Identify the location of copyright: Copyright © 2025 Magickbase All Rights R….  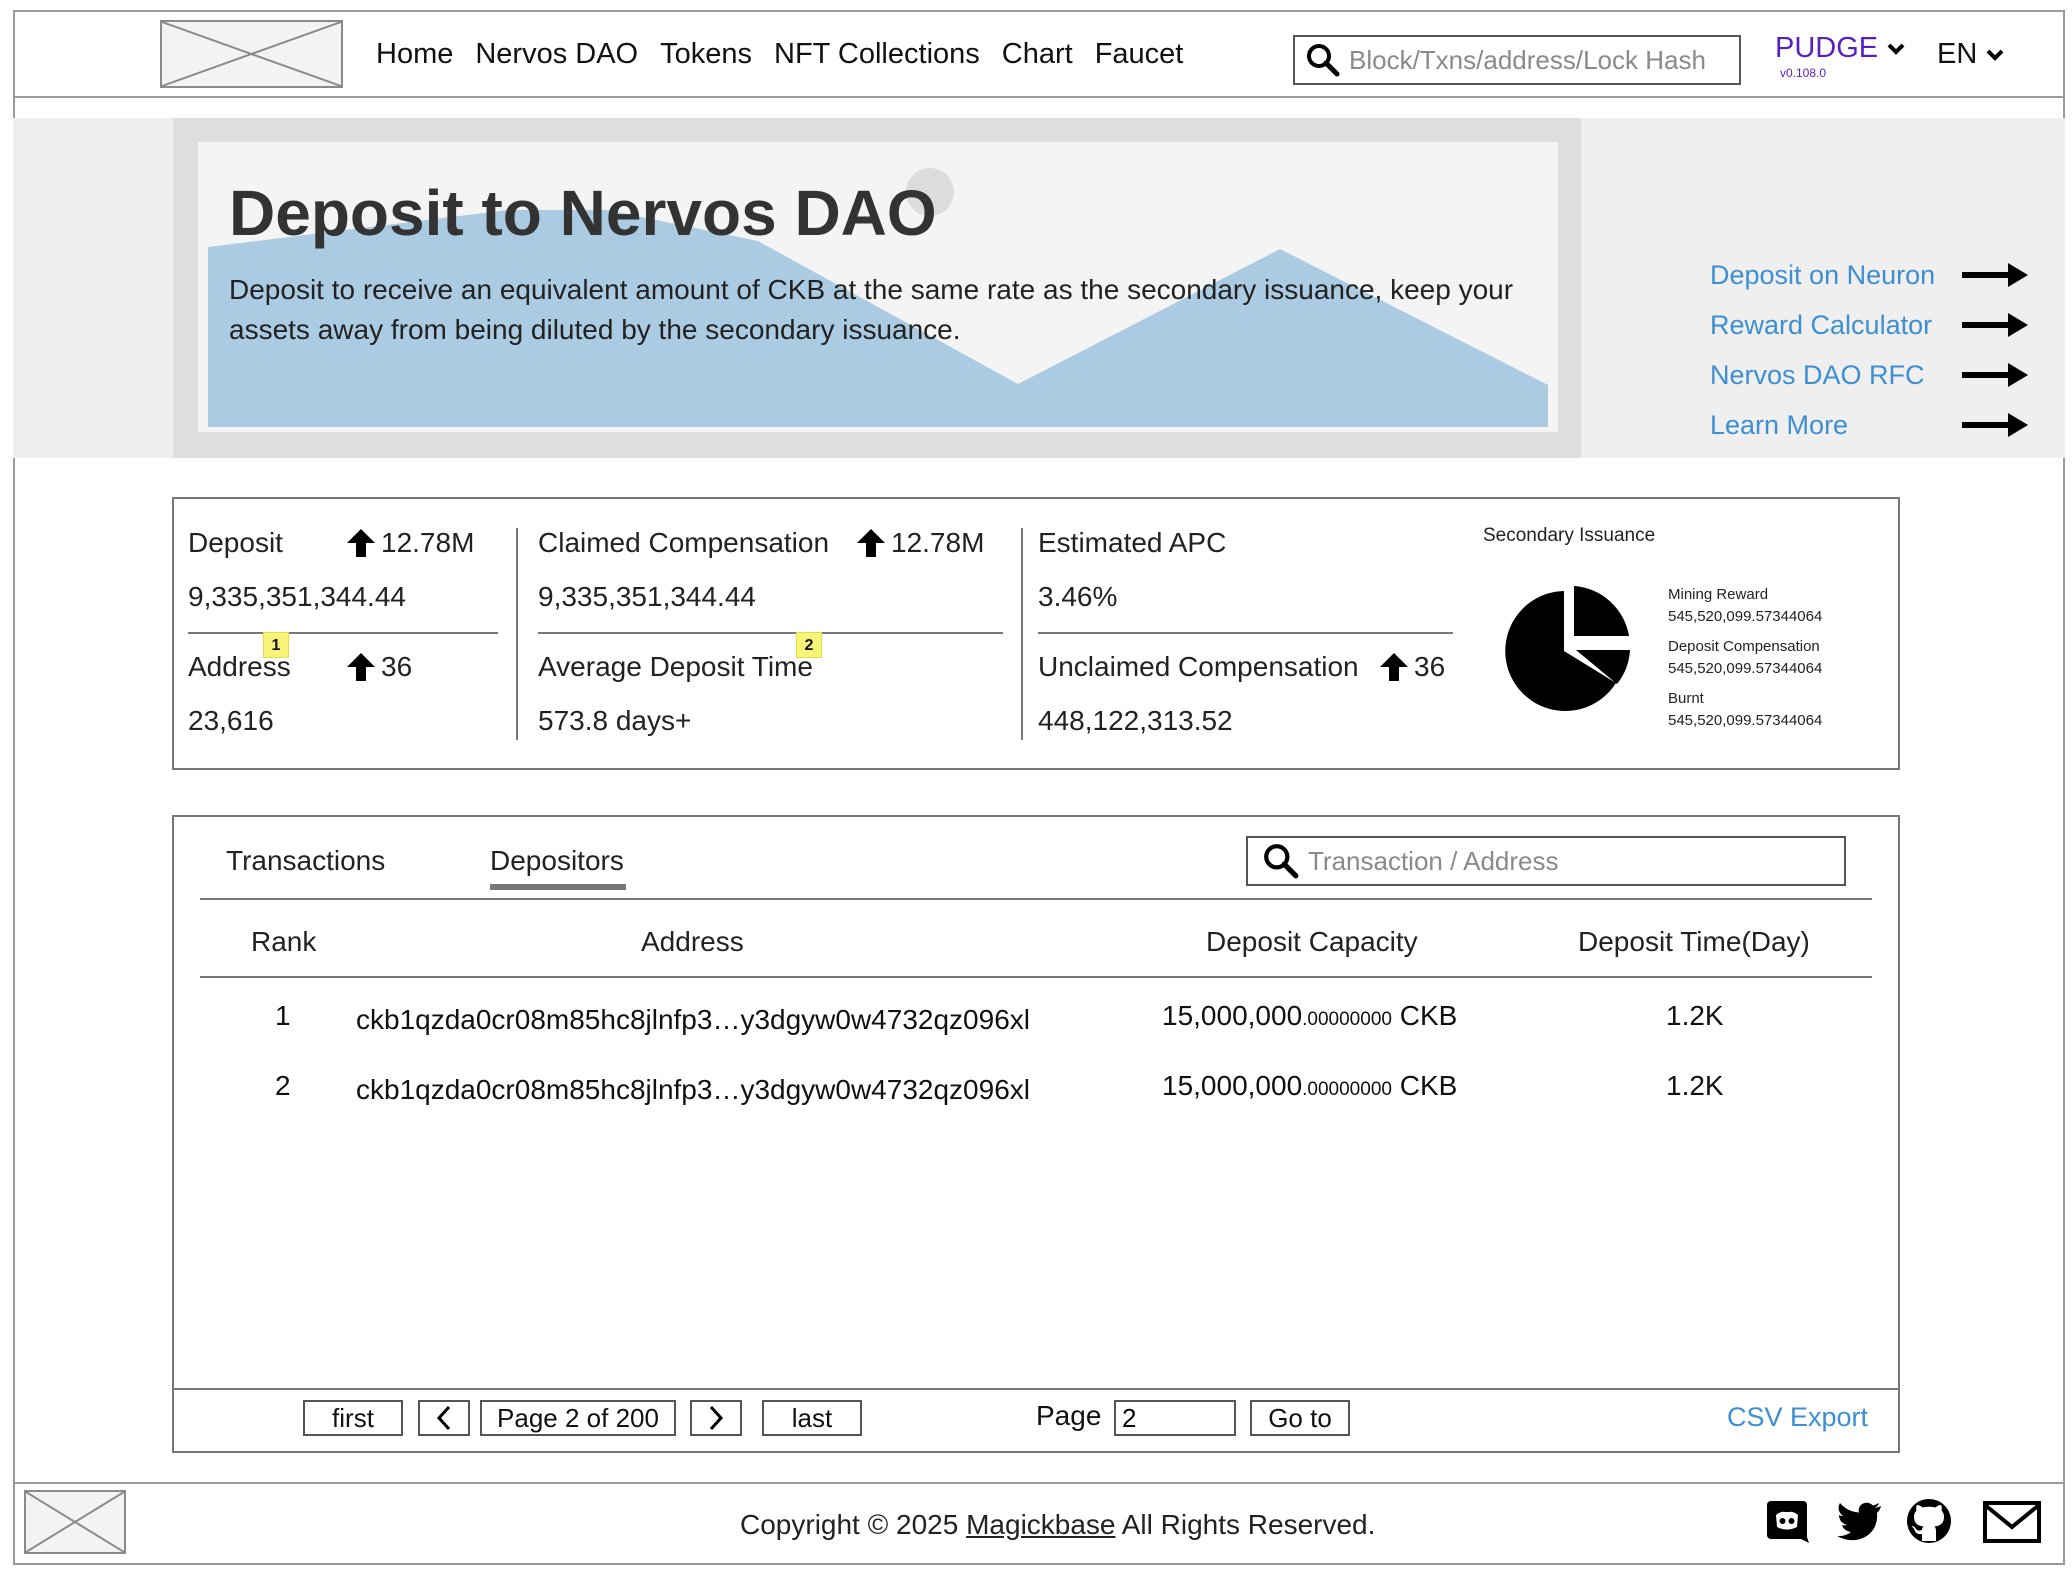
(1057, 1525).